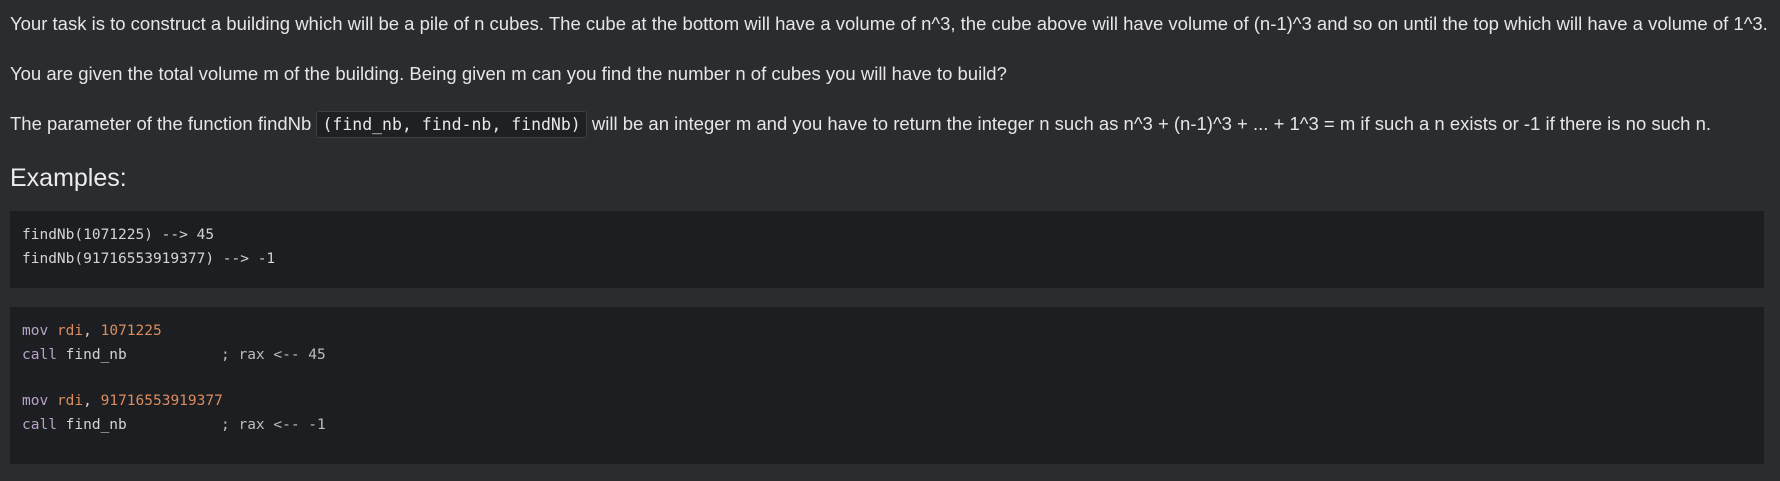  Describe the element at coordinates (273, 425) in the screenshot. I see `asm-comment: ; rax <-- -1` at that location.